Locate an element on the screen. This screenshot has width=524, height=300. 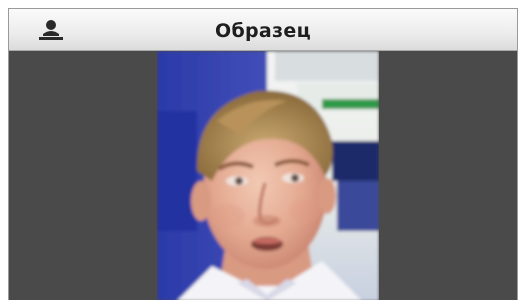
panel-header: Образец is located at coordinates (263, 30).